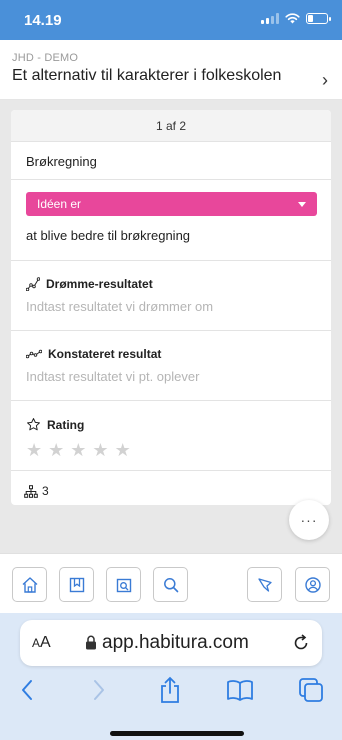  I want to click on star-outline-icon, so click(33, 424).